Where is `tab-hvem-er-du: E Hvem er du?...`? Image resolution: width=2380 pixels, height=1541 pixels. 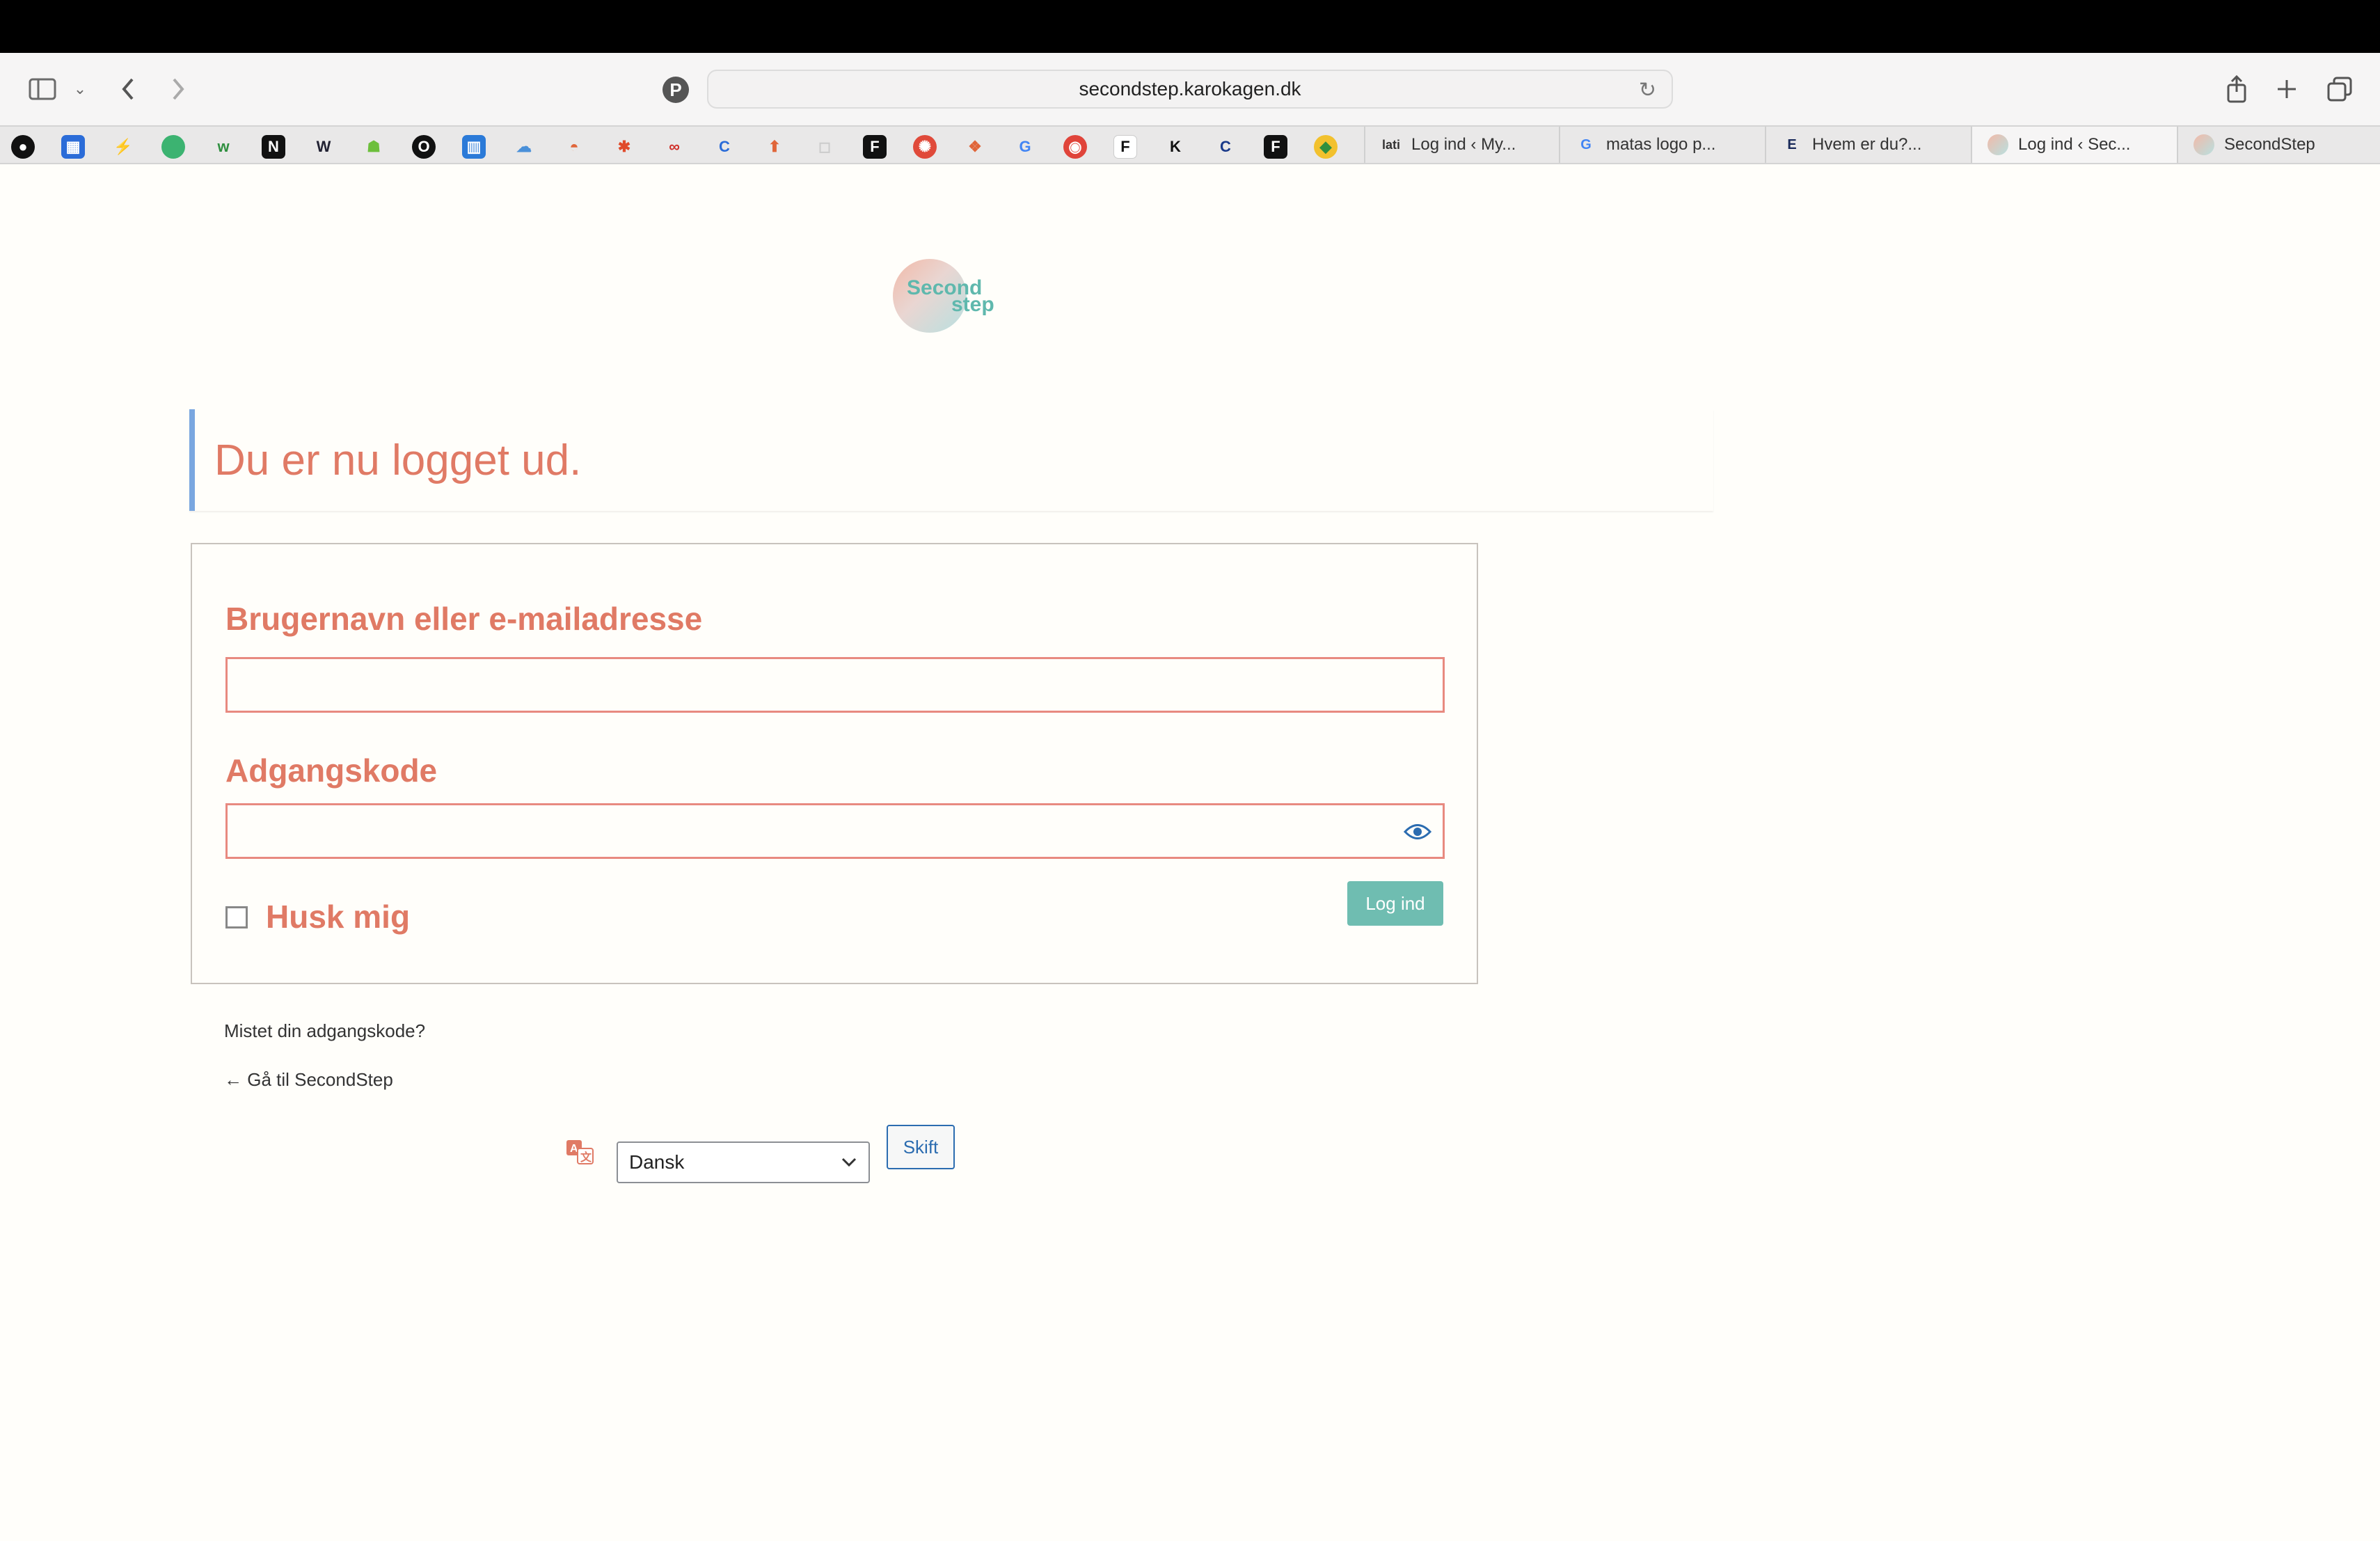 tab-hvem-er-du: E Hvem er du?... is located at coordinates (1868, 145).